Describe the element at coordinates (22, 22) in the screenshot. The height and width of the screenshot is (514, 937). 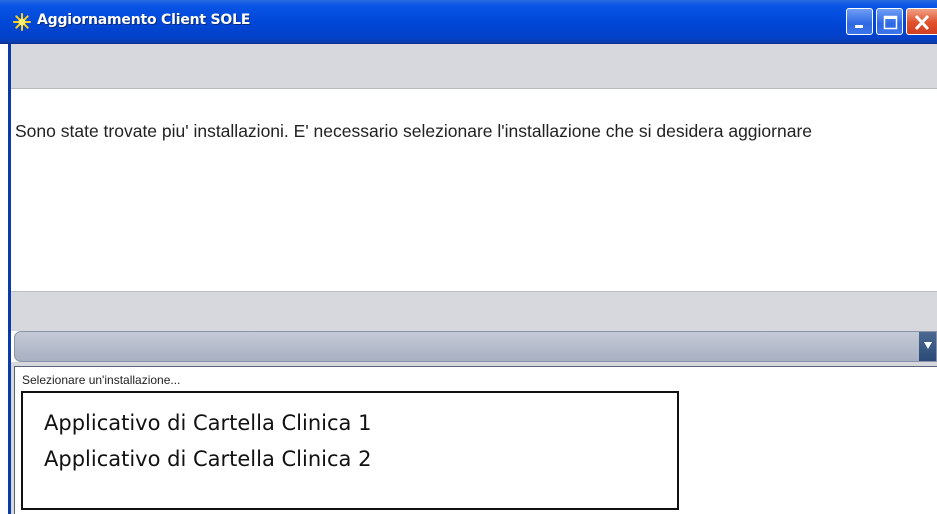
I see `sun-icon` at that location.